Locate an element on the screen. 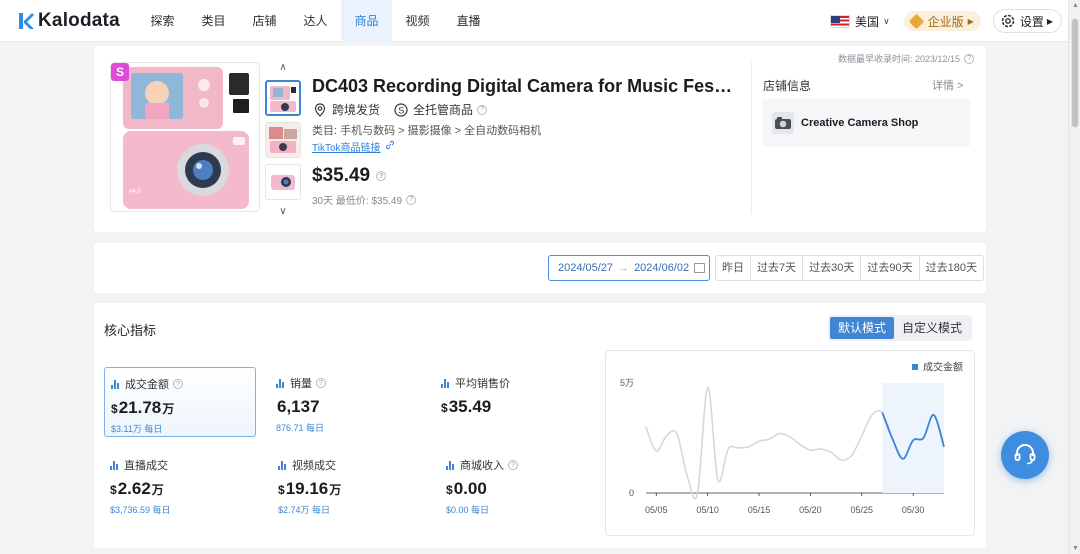 Image resolution: width=1080 pixels, height=554 pixels. x-tick-label: 05/25 is located at coordinates (862, 510).